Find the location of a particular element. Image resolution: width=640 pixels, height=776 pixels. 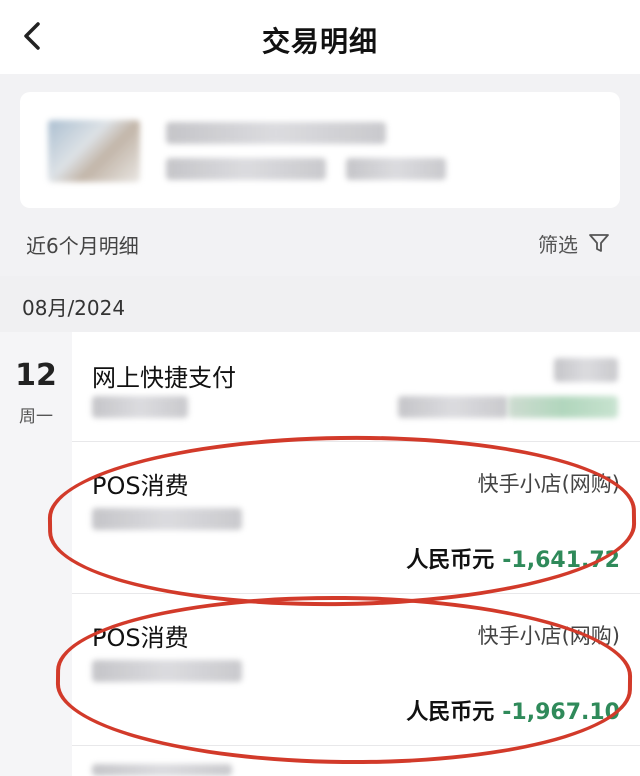

top-bar: 交易明细 is located at coordinates (320, 37).